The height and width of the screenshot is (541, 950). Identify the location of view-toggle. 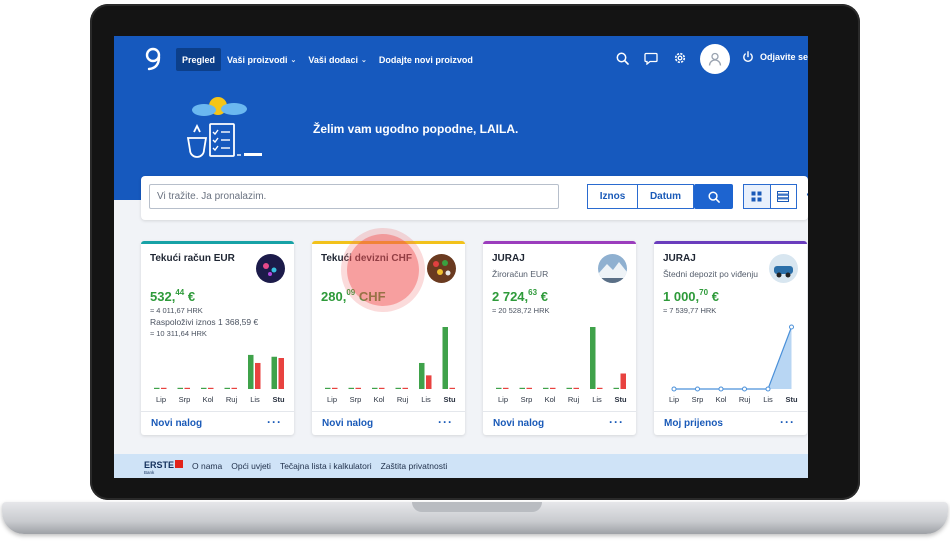
(770, 196).